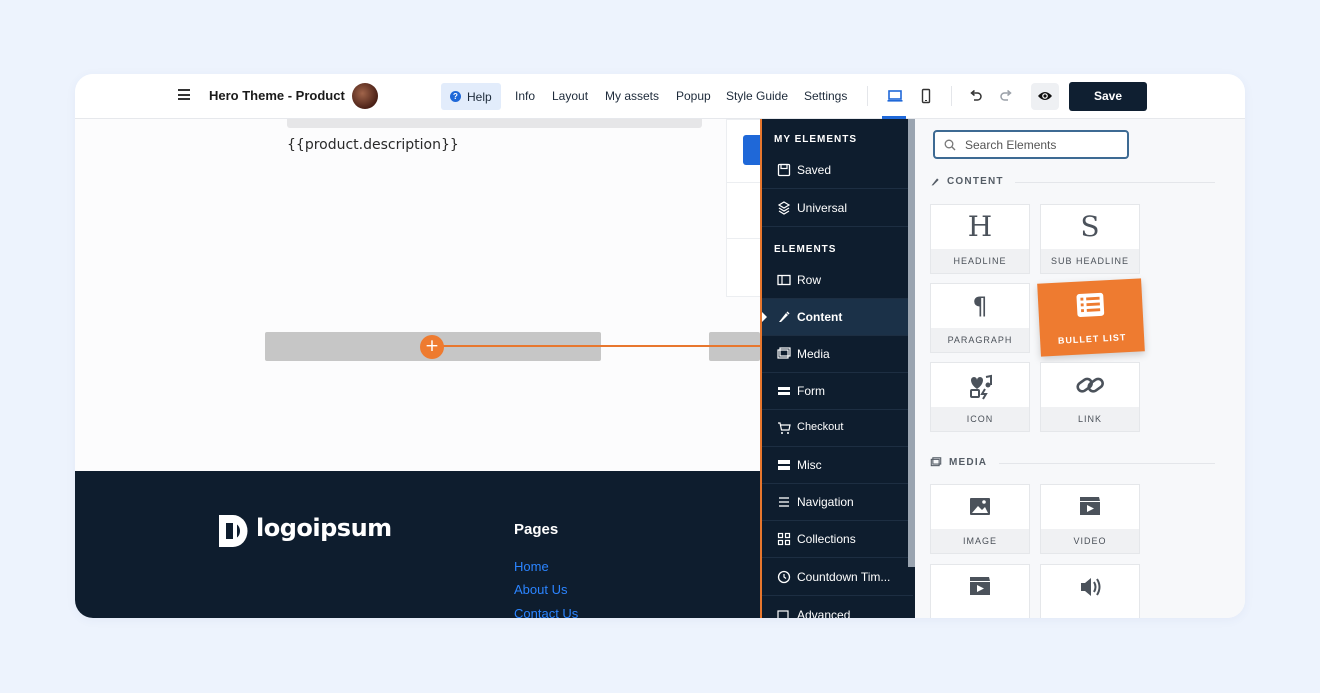 Image resolution: width=1320 pixels, height=693 pixels. What do you see at coordinates (822, 208) in the screenshot?
I see `sidebar-item-label: Universal` at bounding box center [822, 208].